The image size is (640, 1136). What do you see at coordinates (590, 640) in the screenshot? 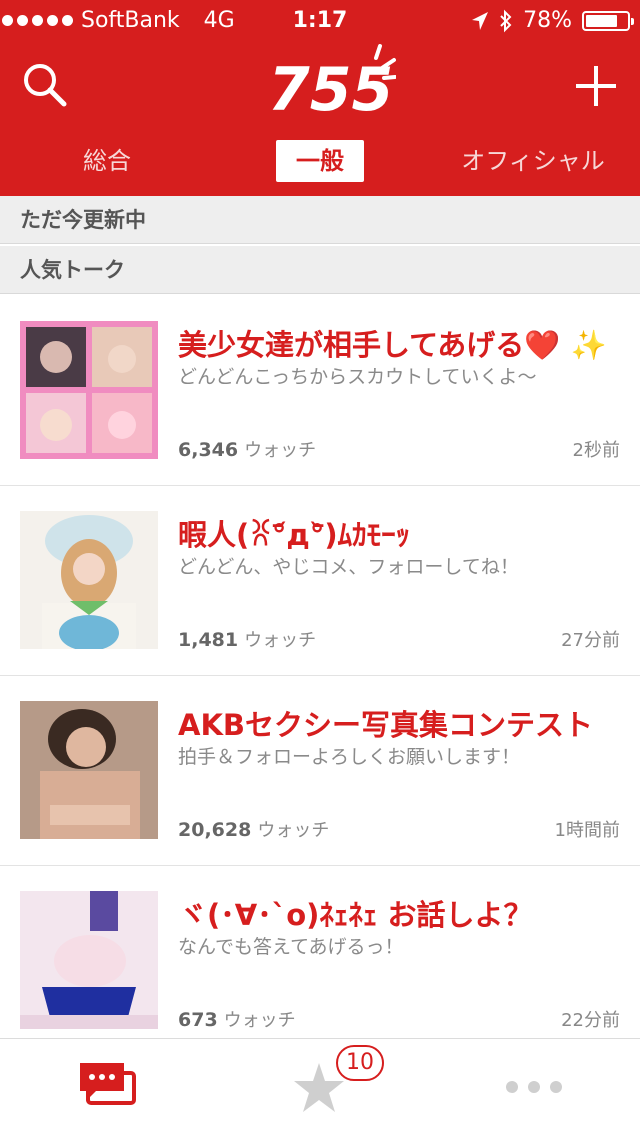
I see `updated-time: 27分前` at bounding box center [590, 640].